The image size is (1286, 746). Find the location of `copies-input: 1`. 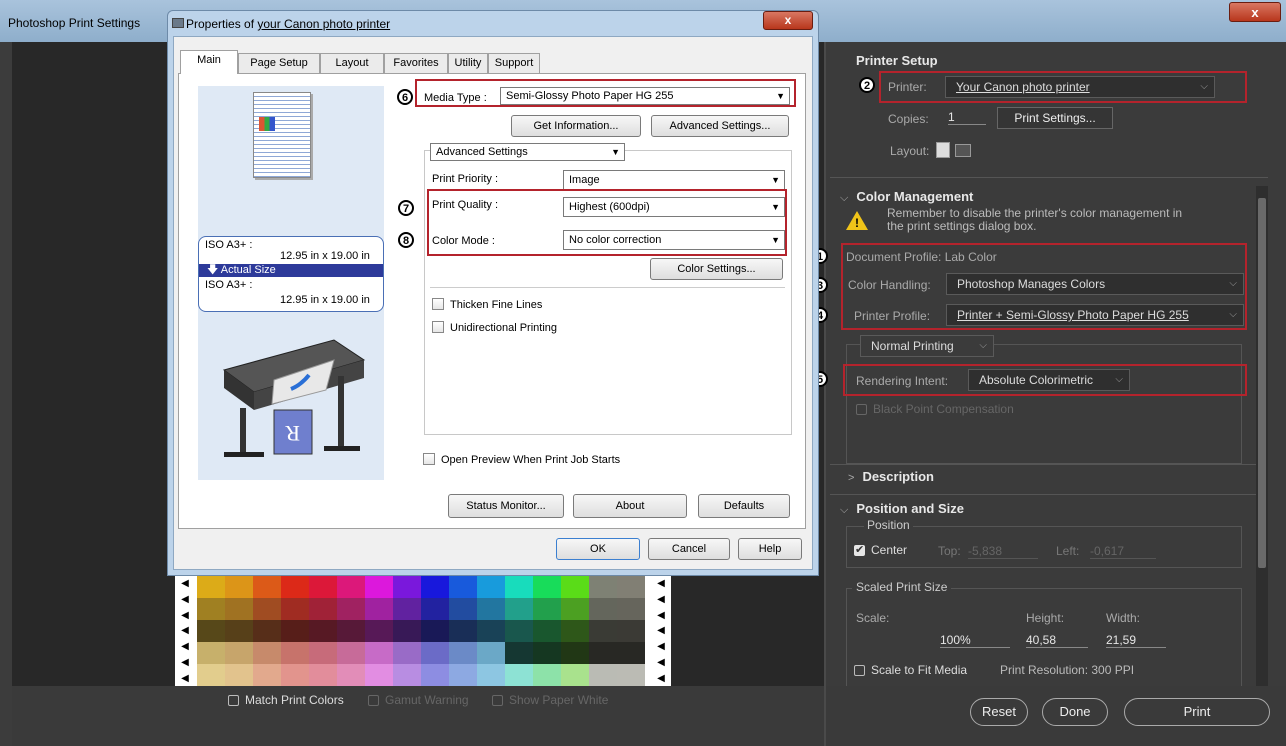

copies-input: 1 is located at coordinates (967, 117).